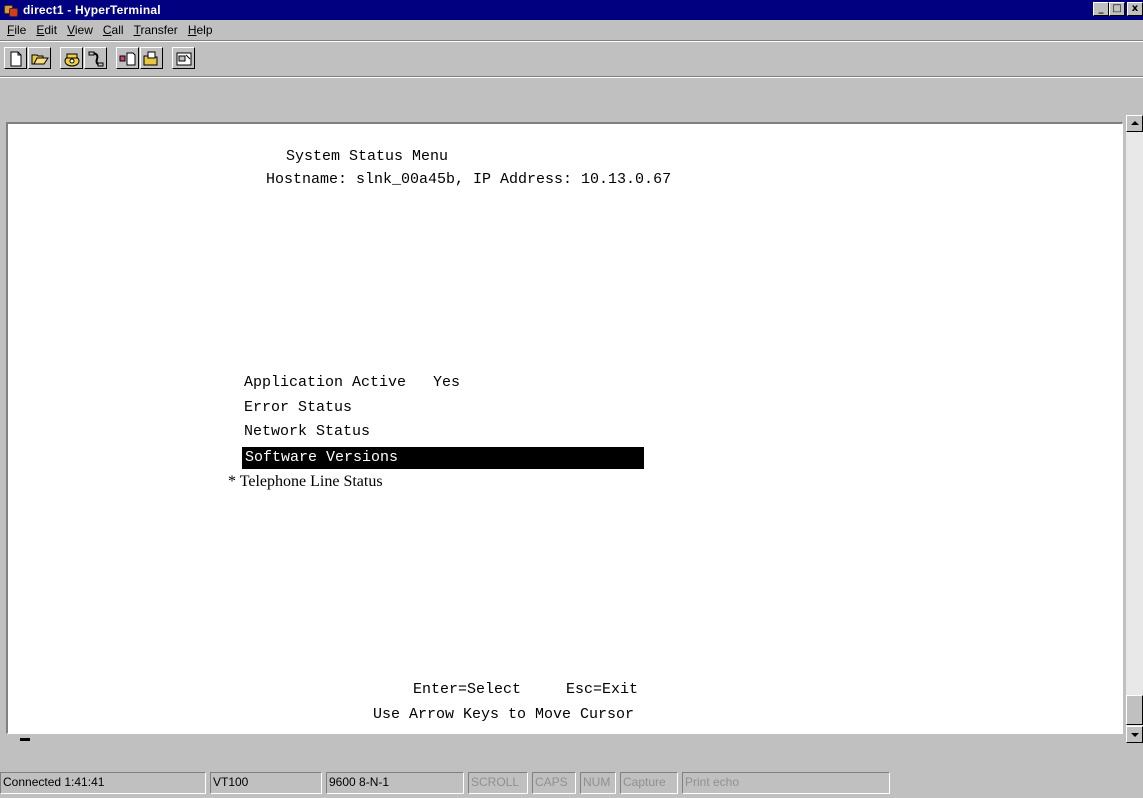 This screenshot has height=798, width=1143. What do you see at coordinates (117, 30) in the screenshot?
I see `menu-call-label: all` at bounding box center [117, 30].